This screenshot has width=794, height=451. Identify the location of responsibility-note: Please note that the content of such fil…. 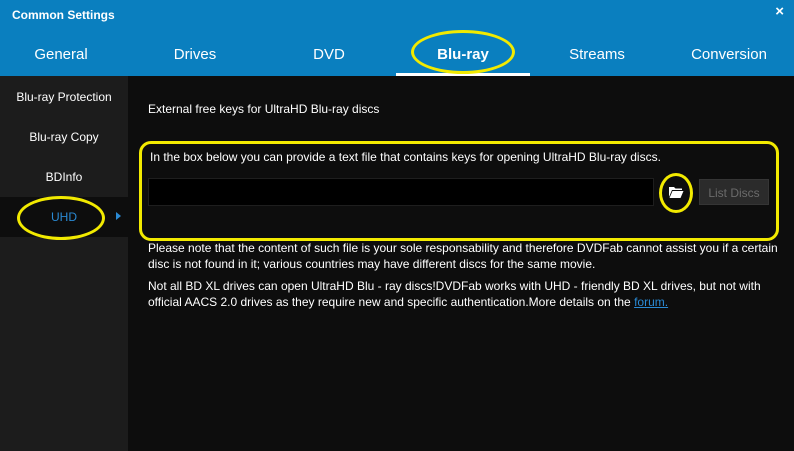
(463, 256).